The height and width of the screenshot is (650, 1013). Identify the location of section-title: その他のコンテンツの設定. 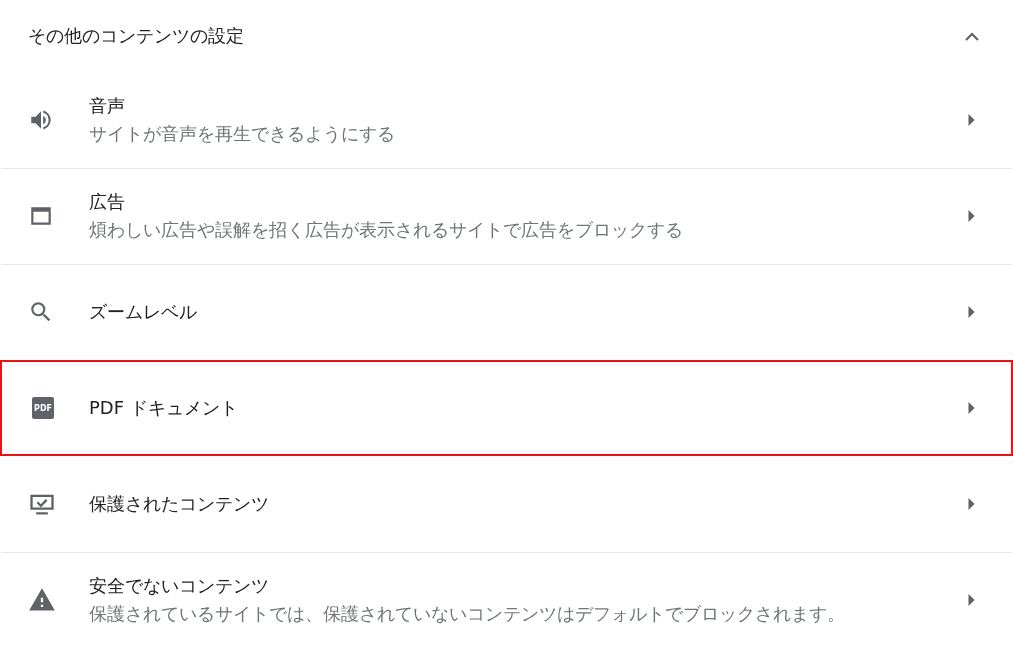
(136, 36).